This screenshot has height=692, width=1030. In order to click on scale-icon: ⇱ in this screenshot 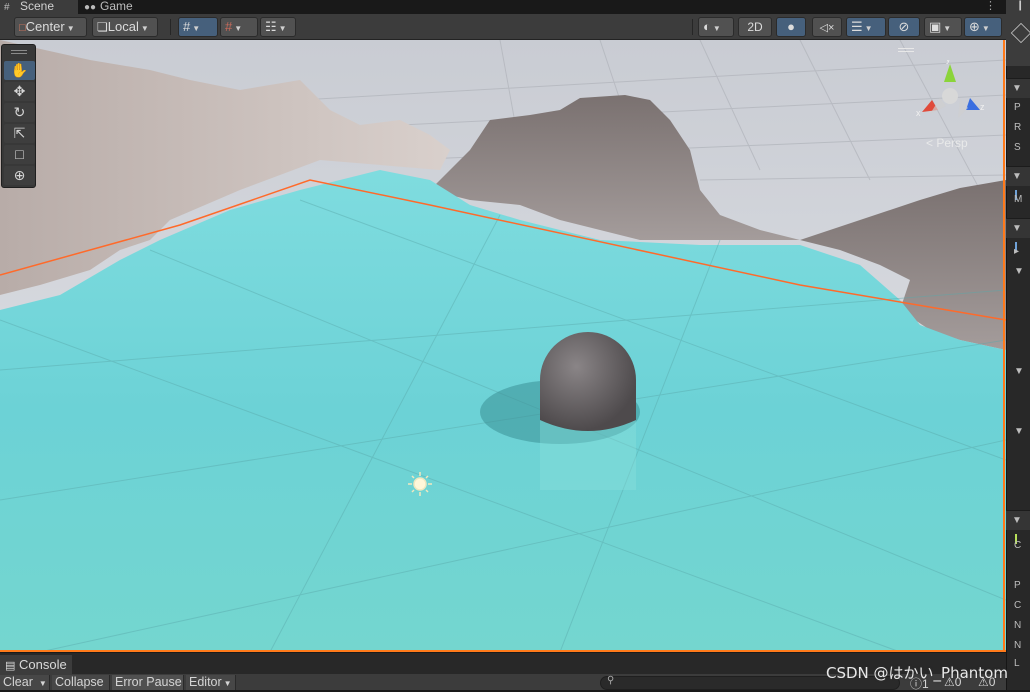, I will do `click(19, 133)`.